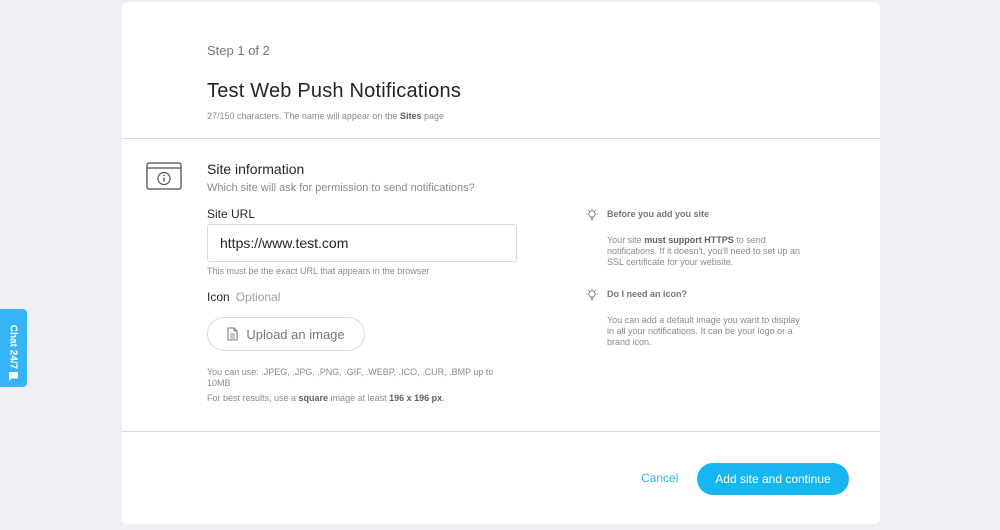 This screenshot has width=1000, height=530. I want to click on best-mid: image at least, so click(359, 398).